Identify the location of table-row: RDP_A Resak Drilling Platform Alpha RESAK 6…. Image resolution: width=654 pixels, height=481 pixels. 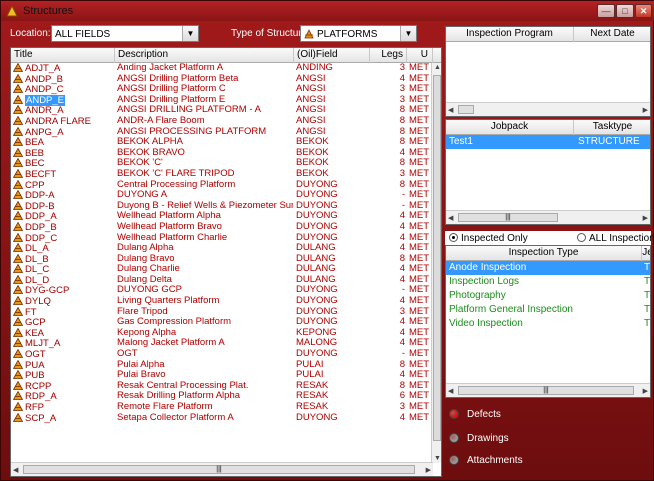
(222, 396).